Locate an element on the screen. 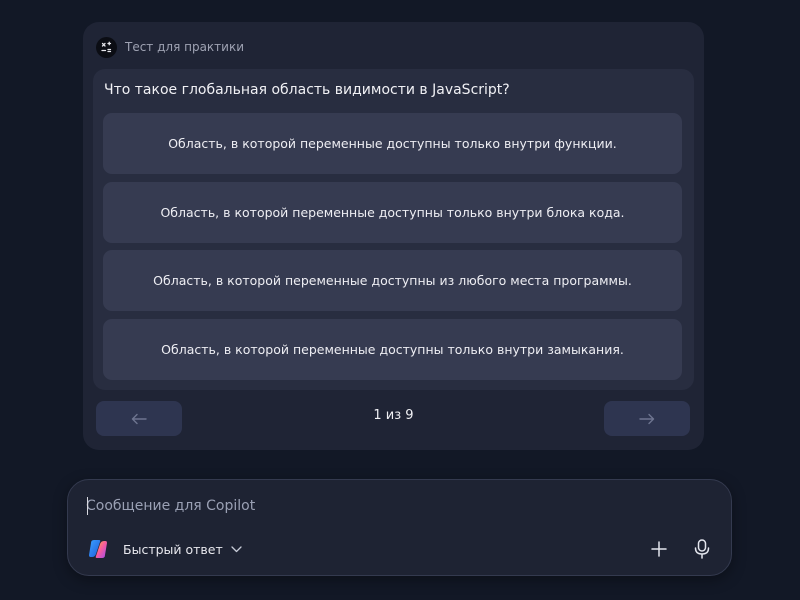  quiz-logo-icon is located at coordinates (106, 47).